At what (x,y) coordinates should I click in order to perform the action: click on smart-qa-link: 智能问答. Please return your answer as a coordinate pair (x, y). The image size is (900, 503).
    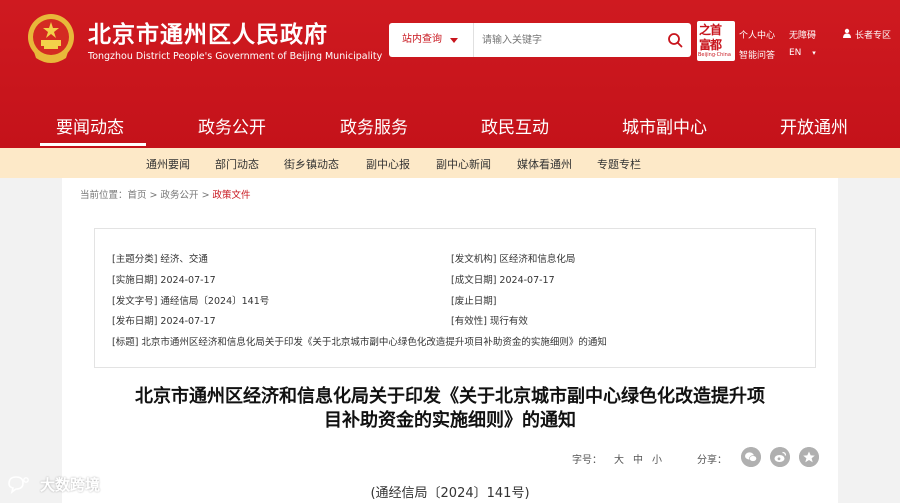
    Looking at the image, I should click on (757, 54).